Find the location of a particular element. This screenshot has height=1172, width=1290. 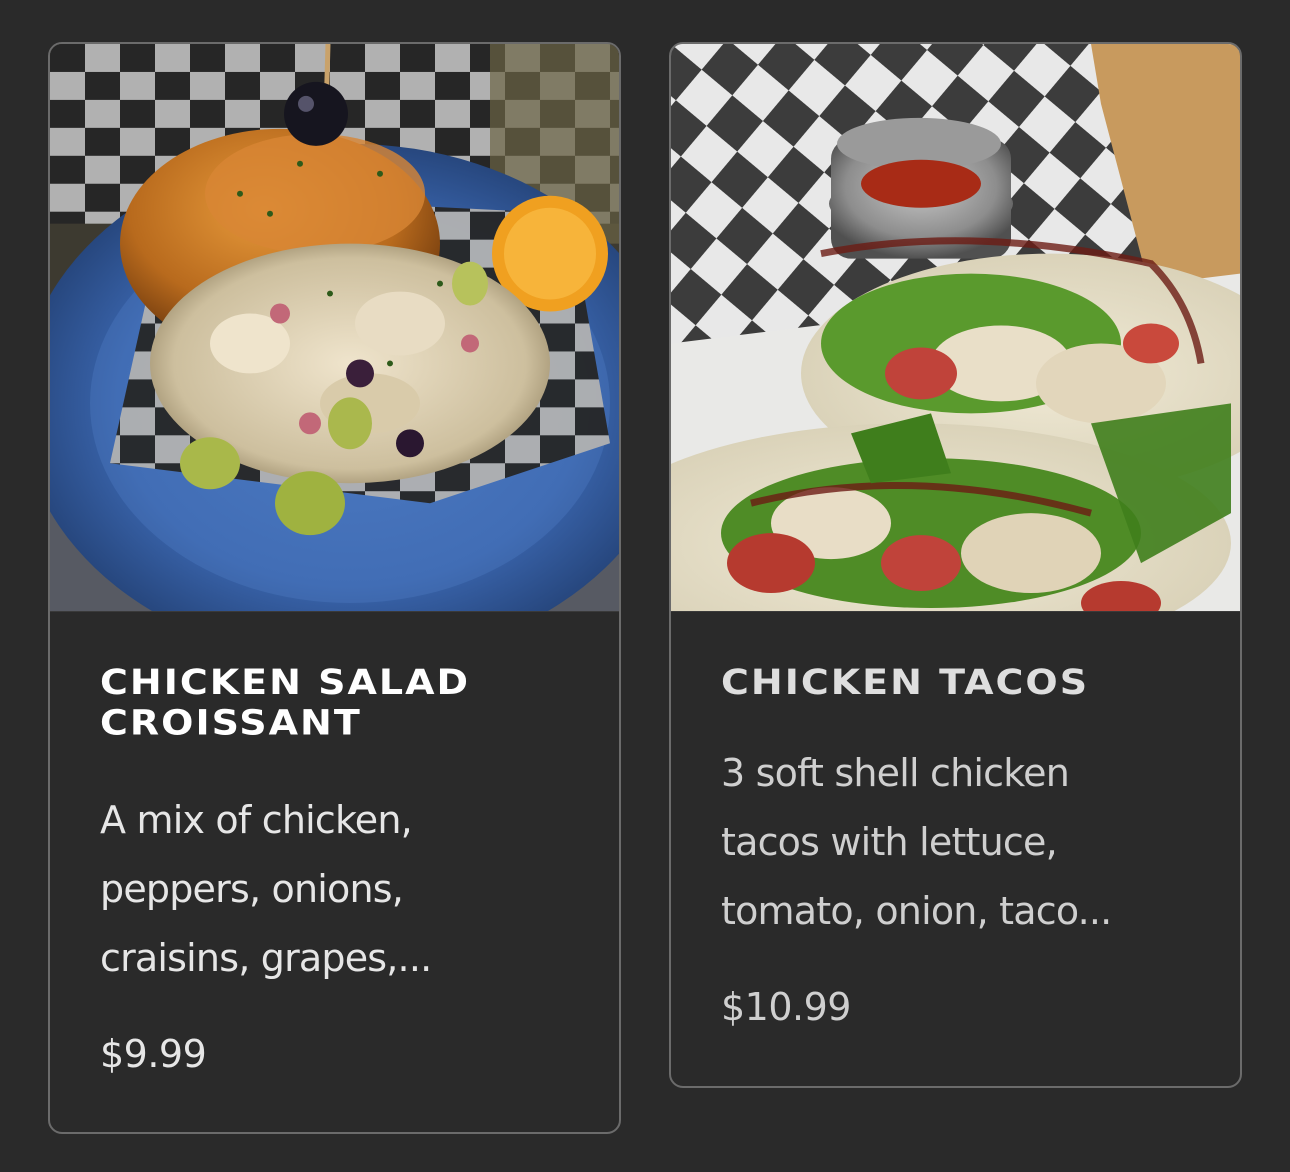

menu-item-title: Chicken Salad Croissant is located at coordinates (285, 702).